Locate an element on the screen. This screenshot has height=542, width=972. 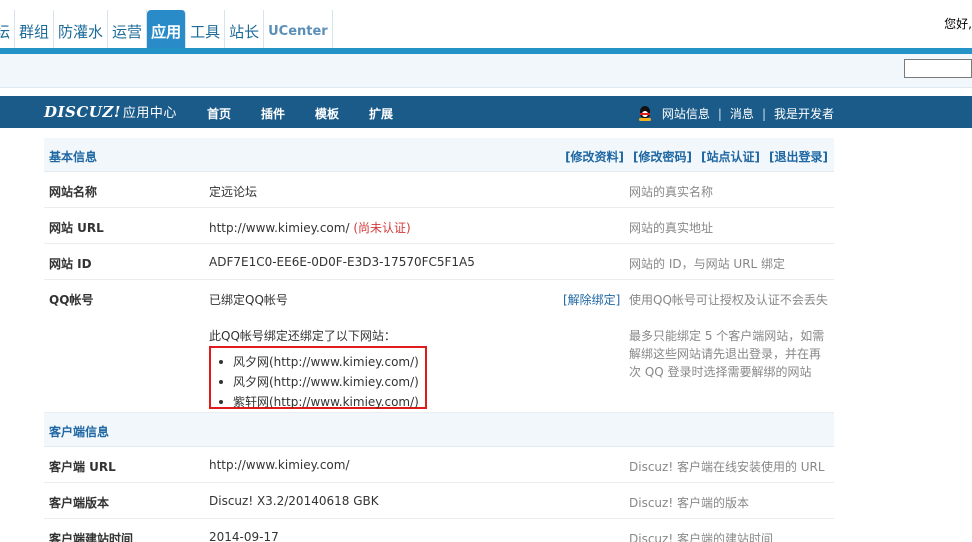
menu-plugins: 插件 is located at coordinates (273, 113).